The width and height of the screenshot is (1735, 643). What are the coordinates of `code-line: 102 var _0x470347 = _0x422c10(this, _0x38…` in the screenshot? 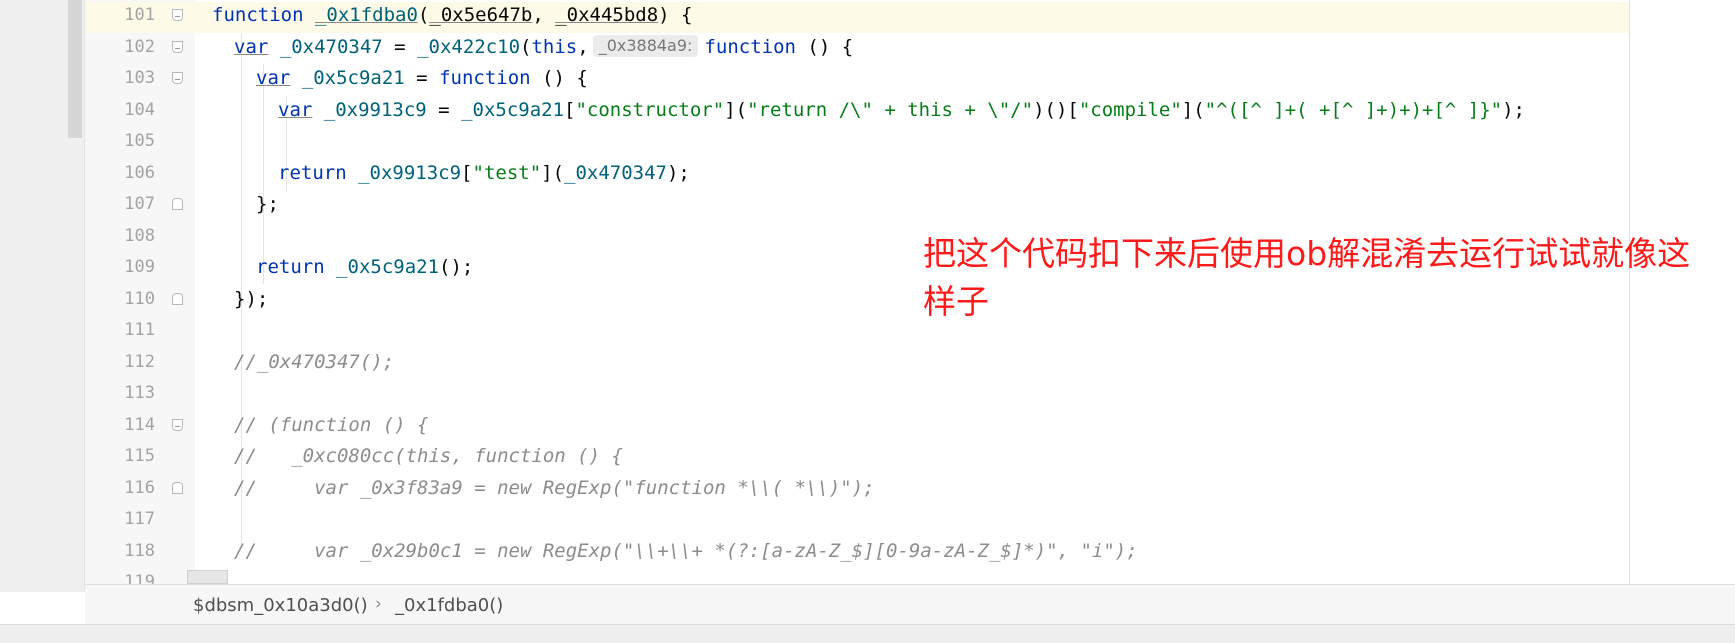 It's located at (857, 48).